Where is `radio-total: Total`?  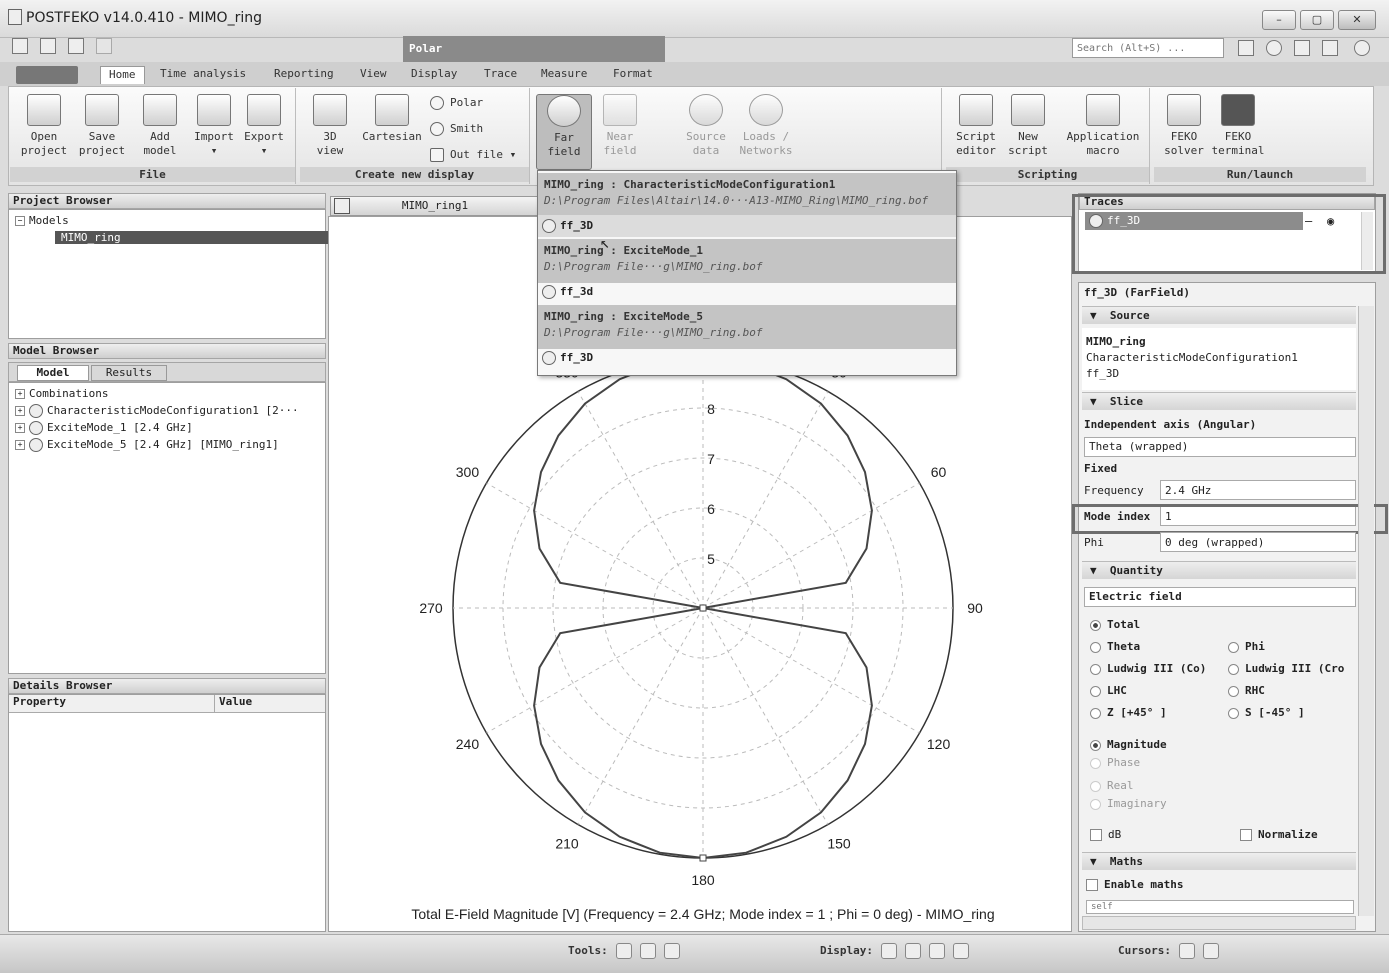
radio-total: Total is located at coordinates (1115, 624).